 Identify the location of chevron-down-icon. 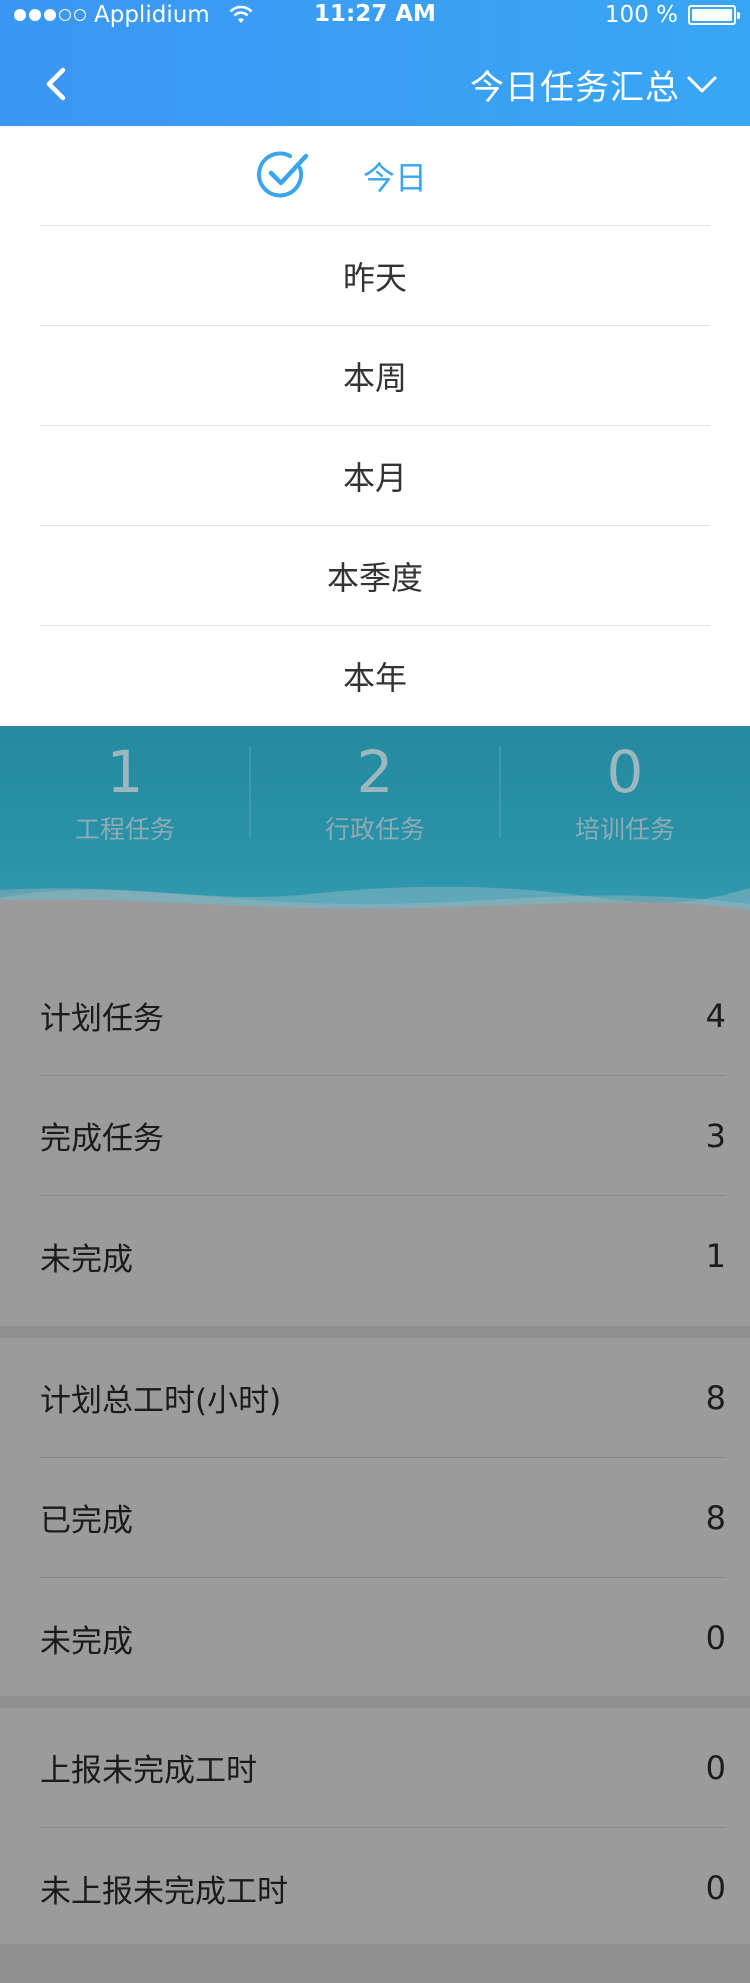
(702, 84).